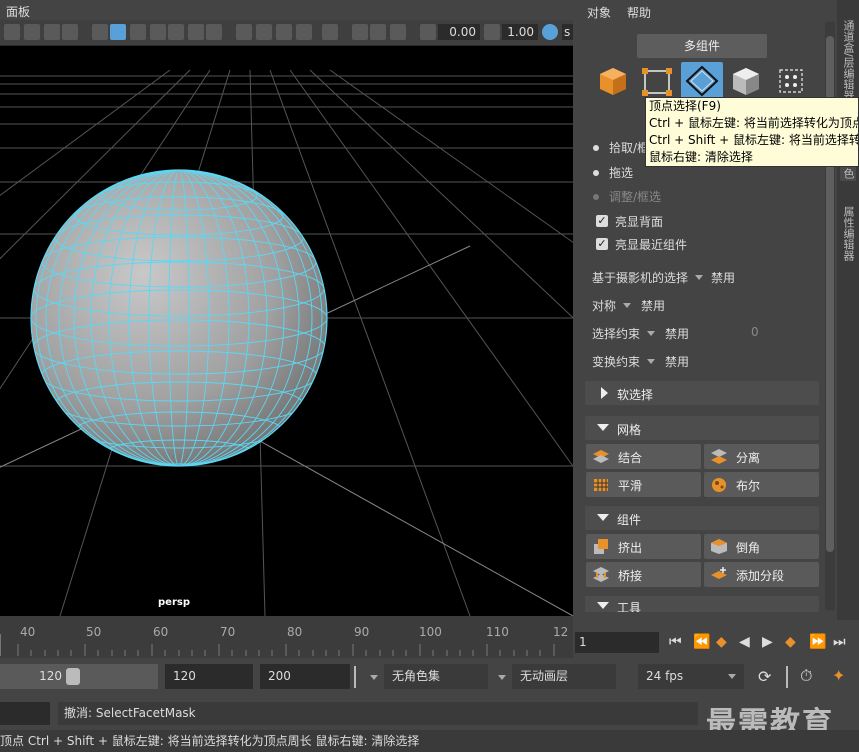  What do you see at coordinates (643, 546) in the screenshot?
I see `extrude-button: 挤出` at bounding box center [643, 546].